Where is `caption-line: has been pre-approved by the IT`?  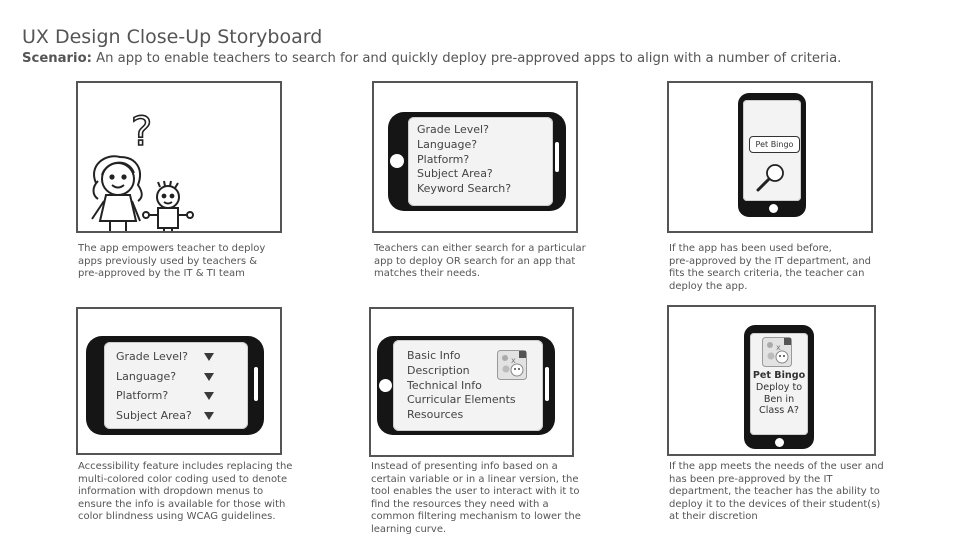
caption-line: has been pre-approved by the IT is located at coordinates (751, 479).